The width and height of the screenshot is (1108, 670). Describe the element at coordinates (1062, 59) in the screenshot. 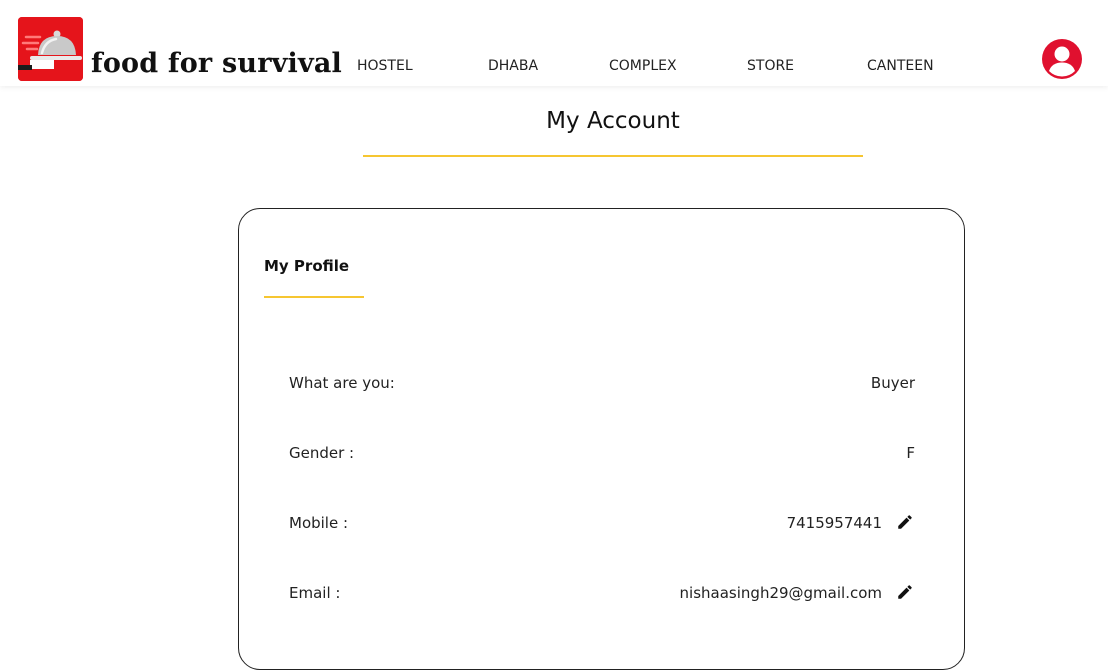

I see `user-circle-icon` at that location.